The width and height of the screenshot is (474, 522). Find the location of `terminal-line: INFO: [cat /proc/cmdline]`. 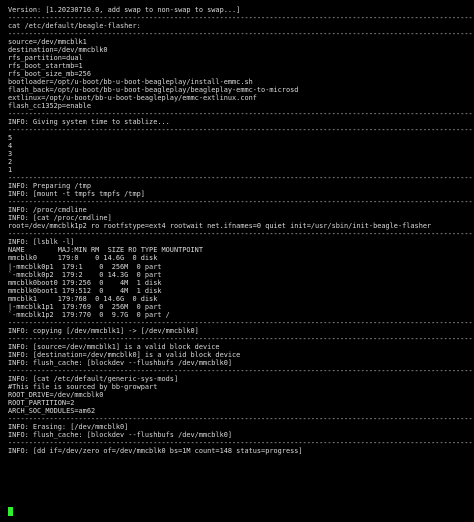

terminal-line: INFO: [cat /proc/cmdline] is located at coordinates (60, 218).